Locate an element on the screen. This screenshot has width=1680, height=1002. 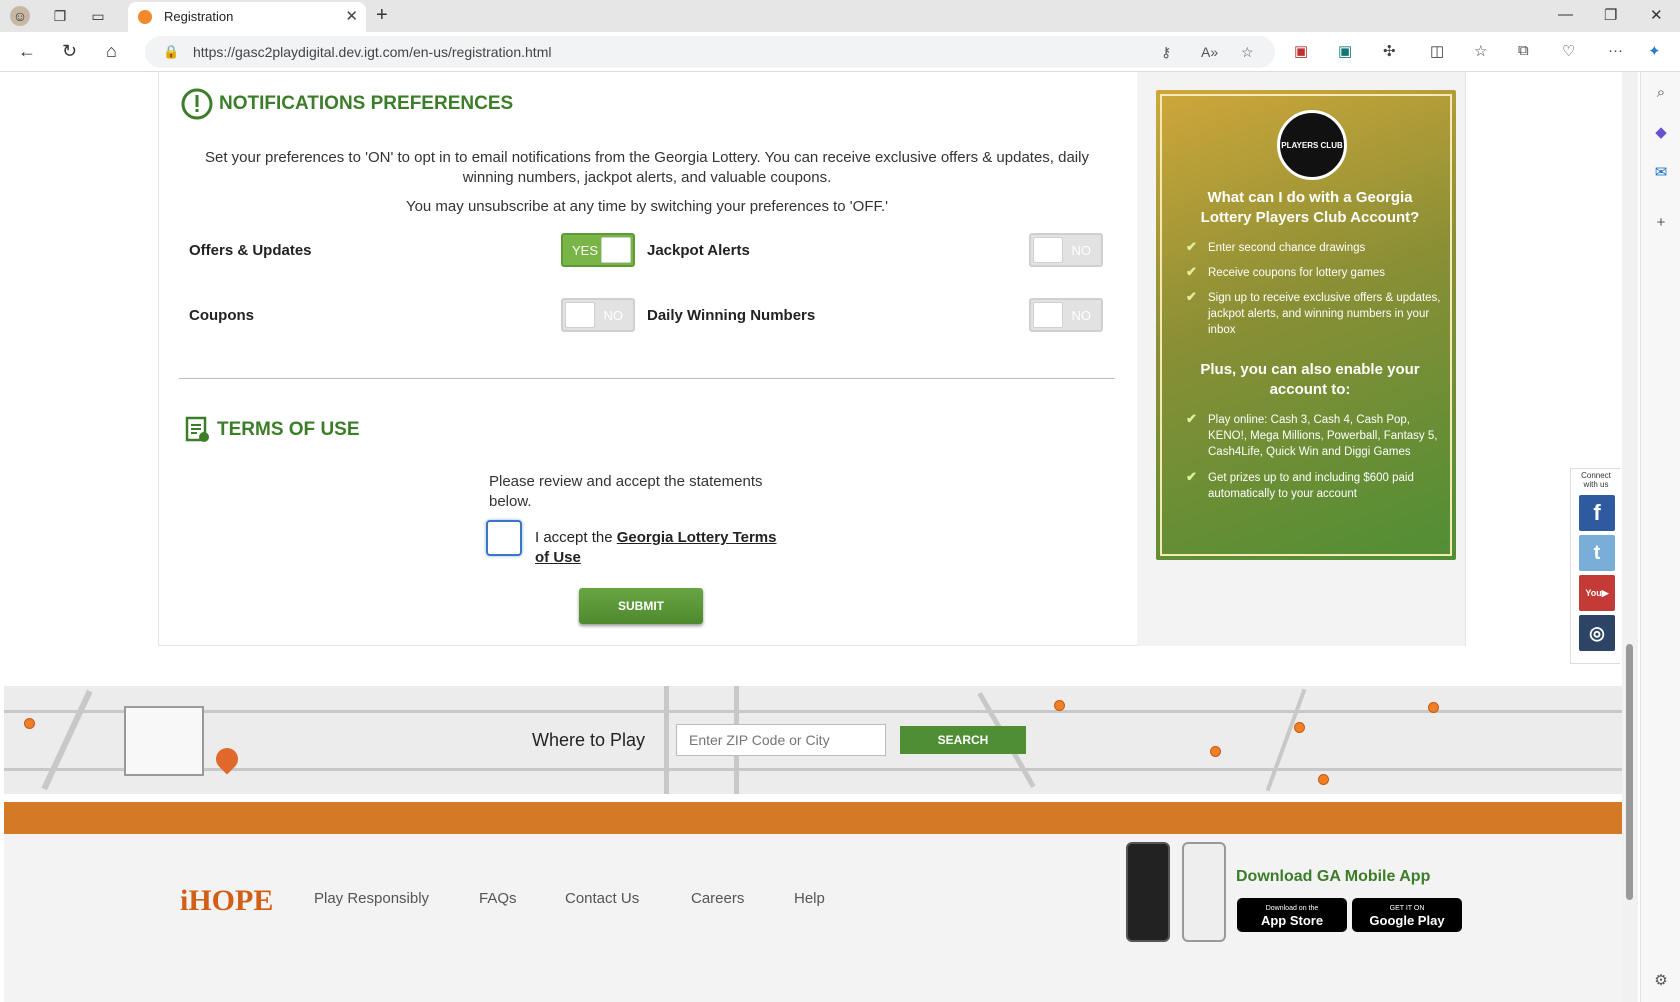
page-scrollbar is located at coordinates (1630, 537).